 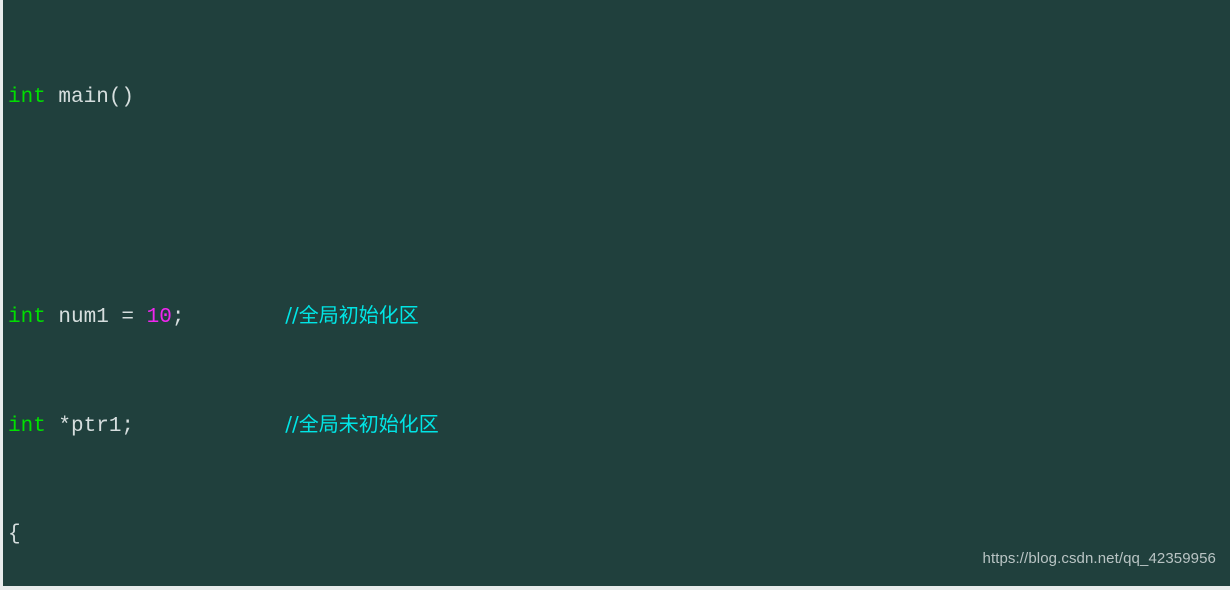 What do you see at coordinates (90, 97) in the screenshot?
I see `plain-token: main()` at bounding box center [90, 97].